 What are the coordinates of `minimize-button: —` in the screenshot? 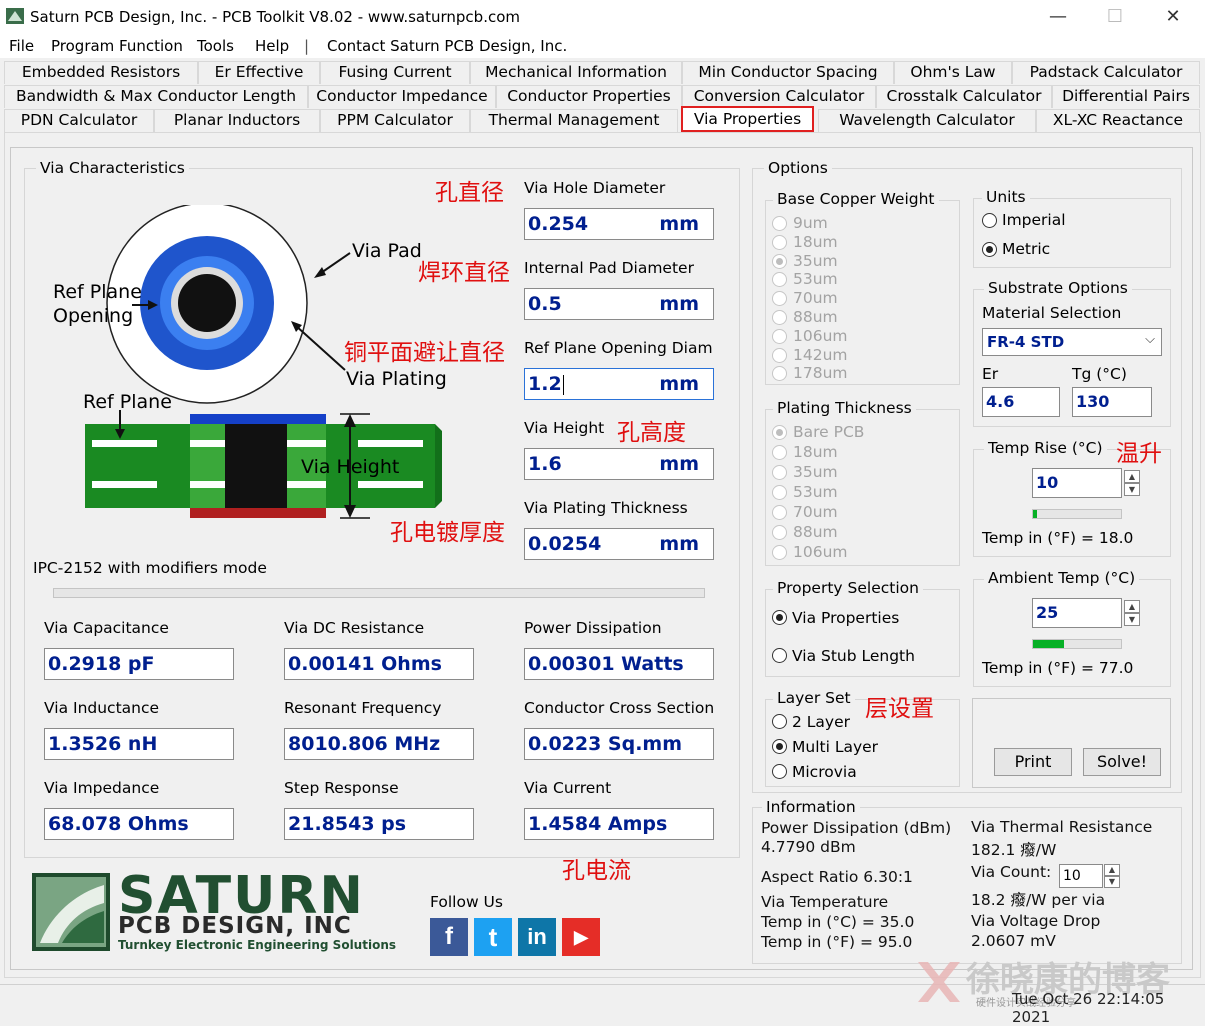 It's located at (1058, 17).